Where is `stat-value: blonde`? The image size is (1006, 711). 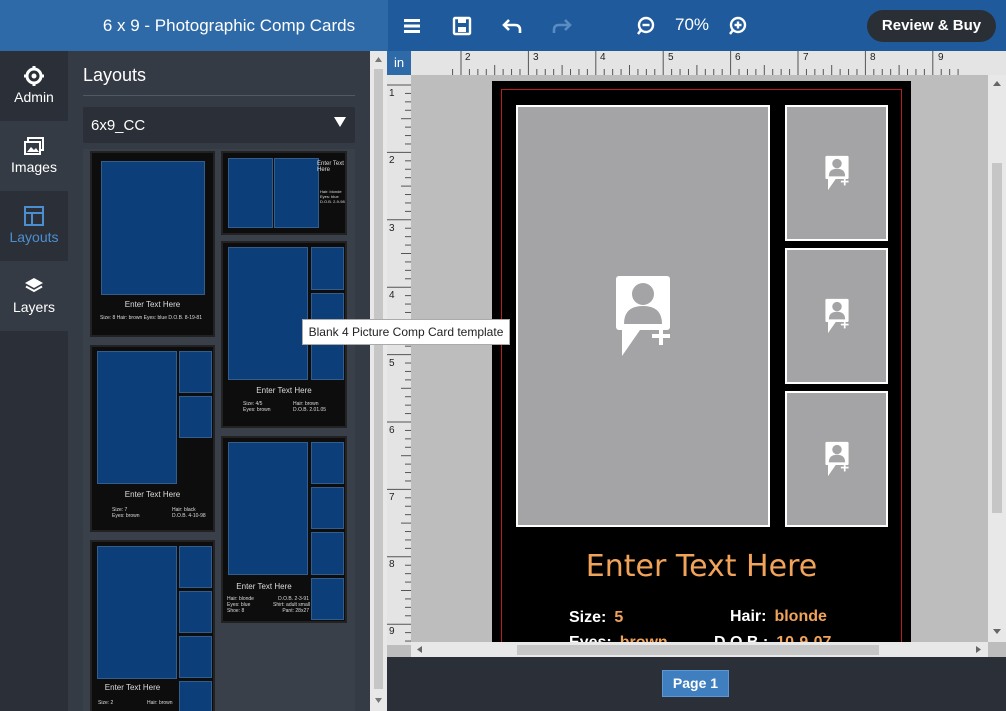 stat-value: blonde is located at coordinates (800, 616).